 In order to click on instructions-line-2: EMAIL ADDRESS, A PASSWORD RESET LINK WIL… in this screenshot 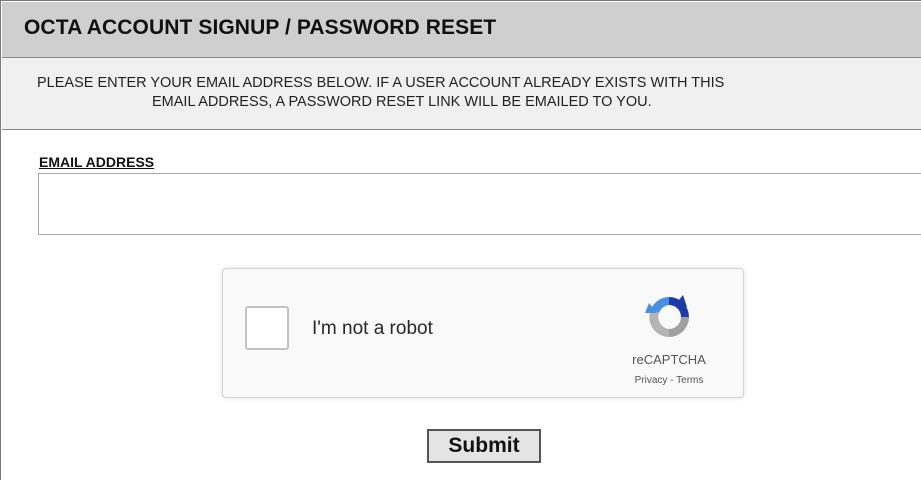, I will do `click(402, 102)`.